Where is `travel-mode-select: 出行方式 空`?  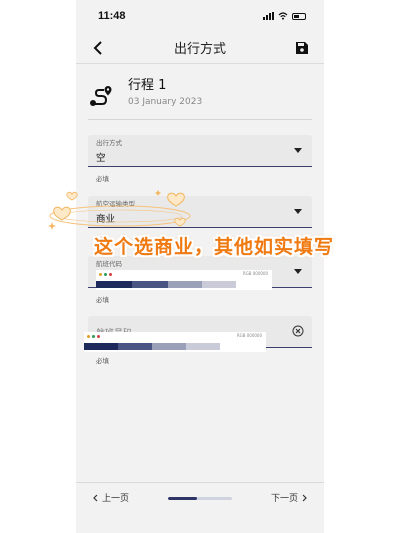
travel-mode-select: 出行方式 空 is located at coordinates (200, 151).